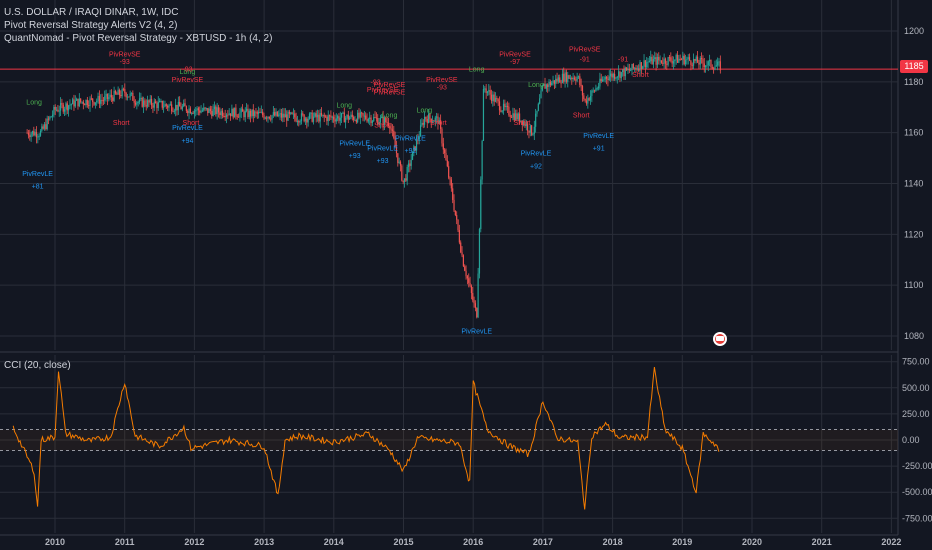 The height and width of the screenshot is (550, 932). What do you see at coordinates (194, 542) in the screenshot?
I see `time-tick-label: 2012` at bounding box center [194, 542].